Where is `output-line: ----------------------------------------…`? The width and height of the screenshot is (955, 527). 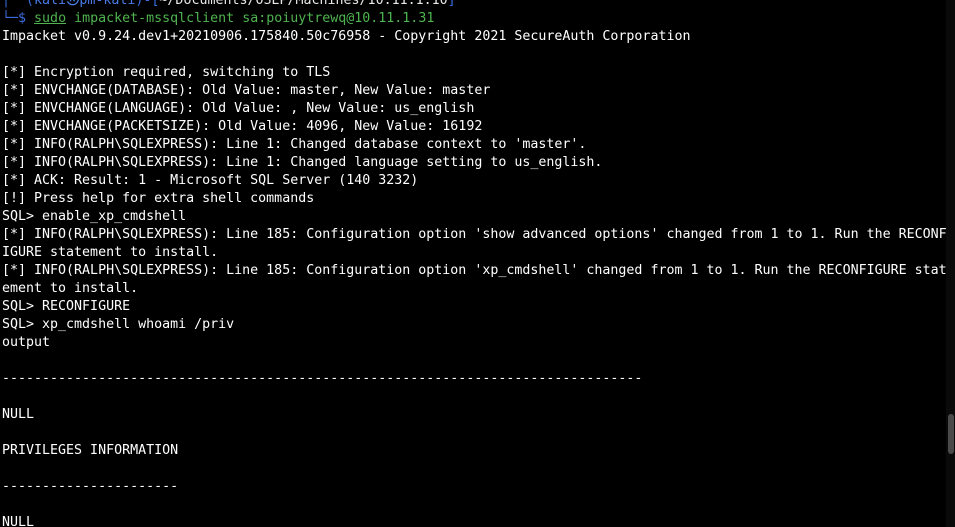 output-line: ----------------------------------------… is located at coordinates (322, 378).